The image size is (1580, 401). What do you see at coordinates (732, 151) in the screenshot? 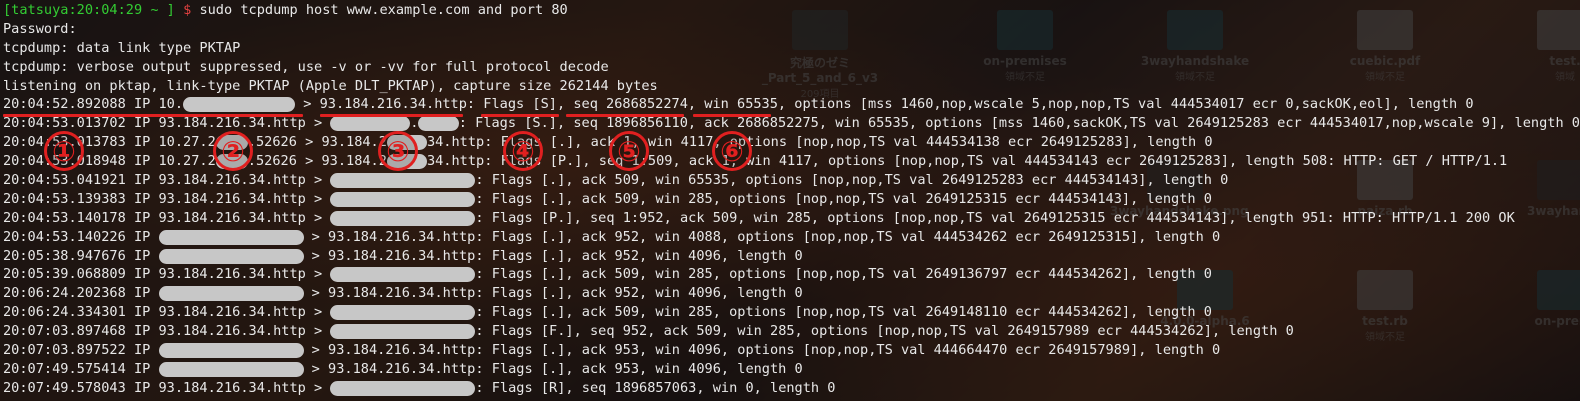
I see `annotation-badge-6: ⑥` at bounding box center [732, 151].